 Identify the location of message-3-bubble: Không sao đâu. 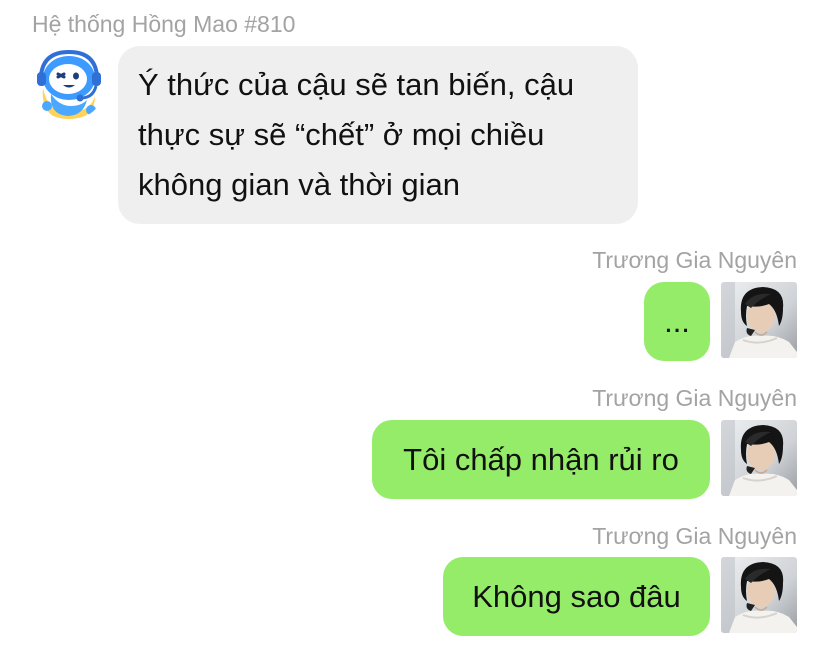
(576, 596).